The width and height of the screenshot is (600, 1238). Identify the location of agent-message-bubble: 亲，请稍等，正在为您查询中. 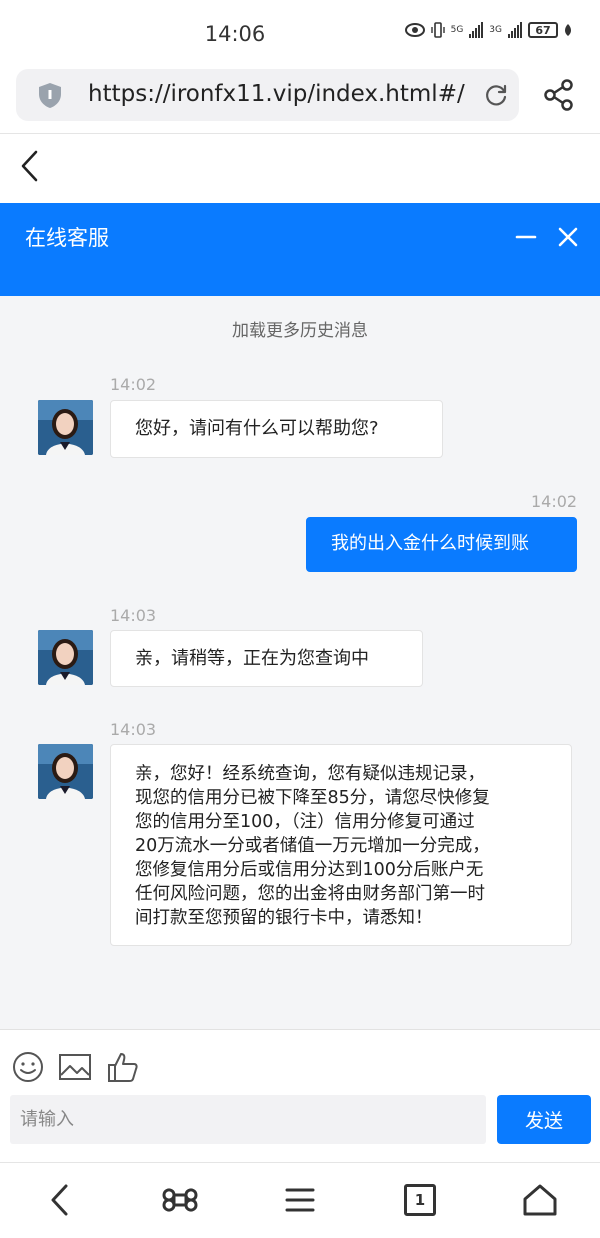
(266, 658).